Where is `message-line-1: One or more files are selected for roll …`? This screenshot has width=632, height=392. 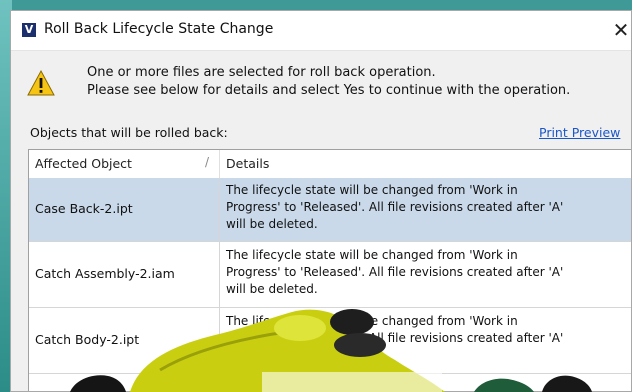 message-line-1: One or more files are selected for roll … is located at coordinates (261, 72).